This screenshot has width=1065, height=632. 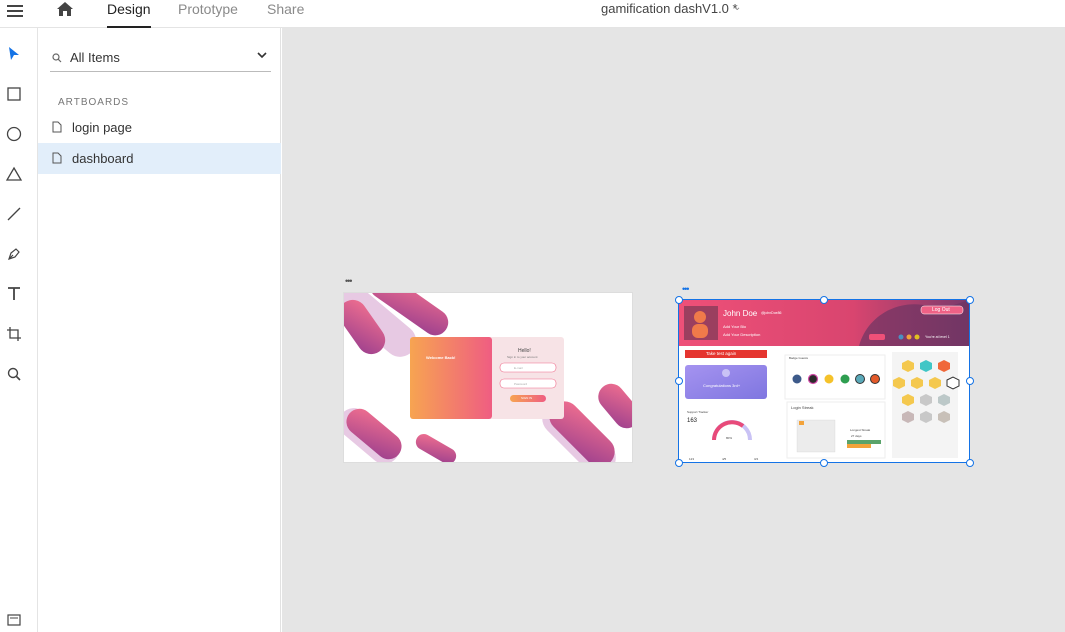 I want to click on resize-handle-tl, so click(x=679, y=300).